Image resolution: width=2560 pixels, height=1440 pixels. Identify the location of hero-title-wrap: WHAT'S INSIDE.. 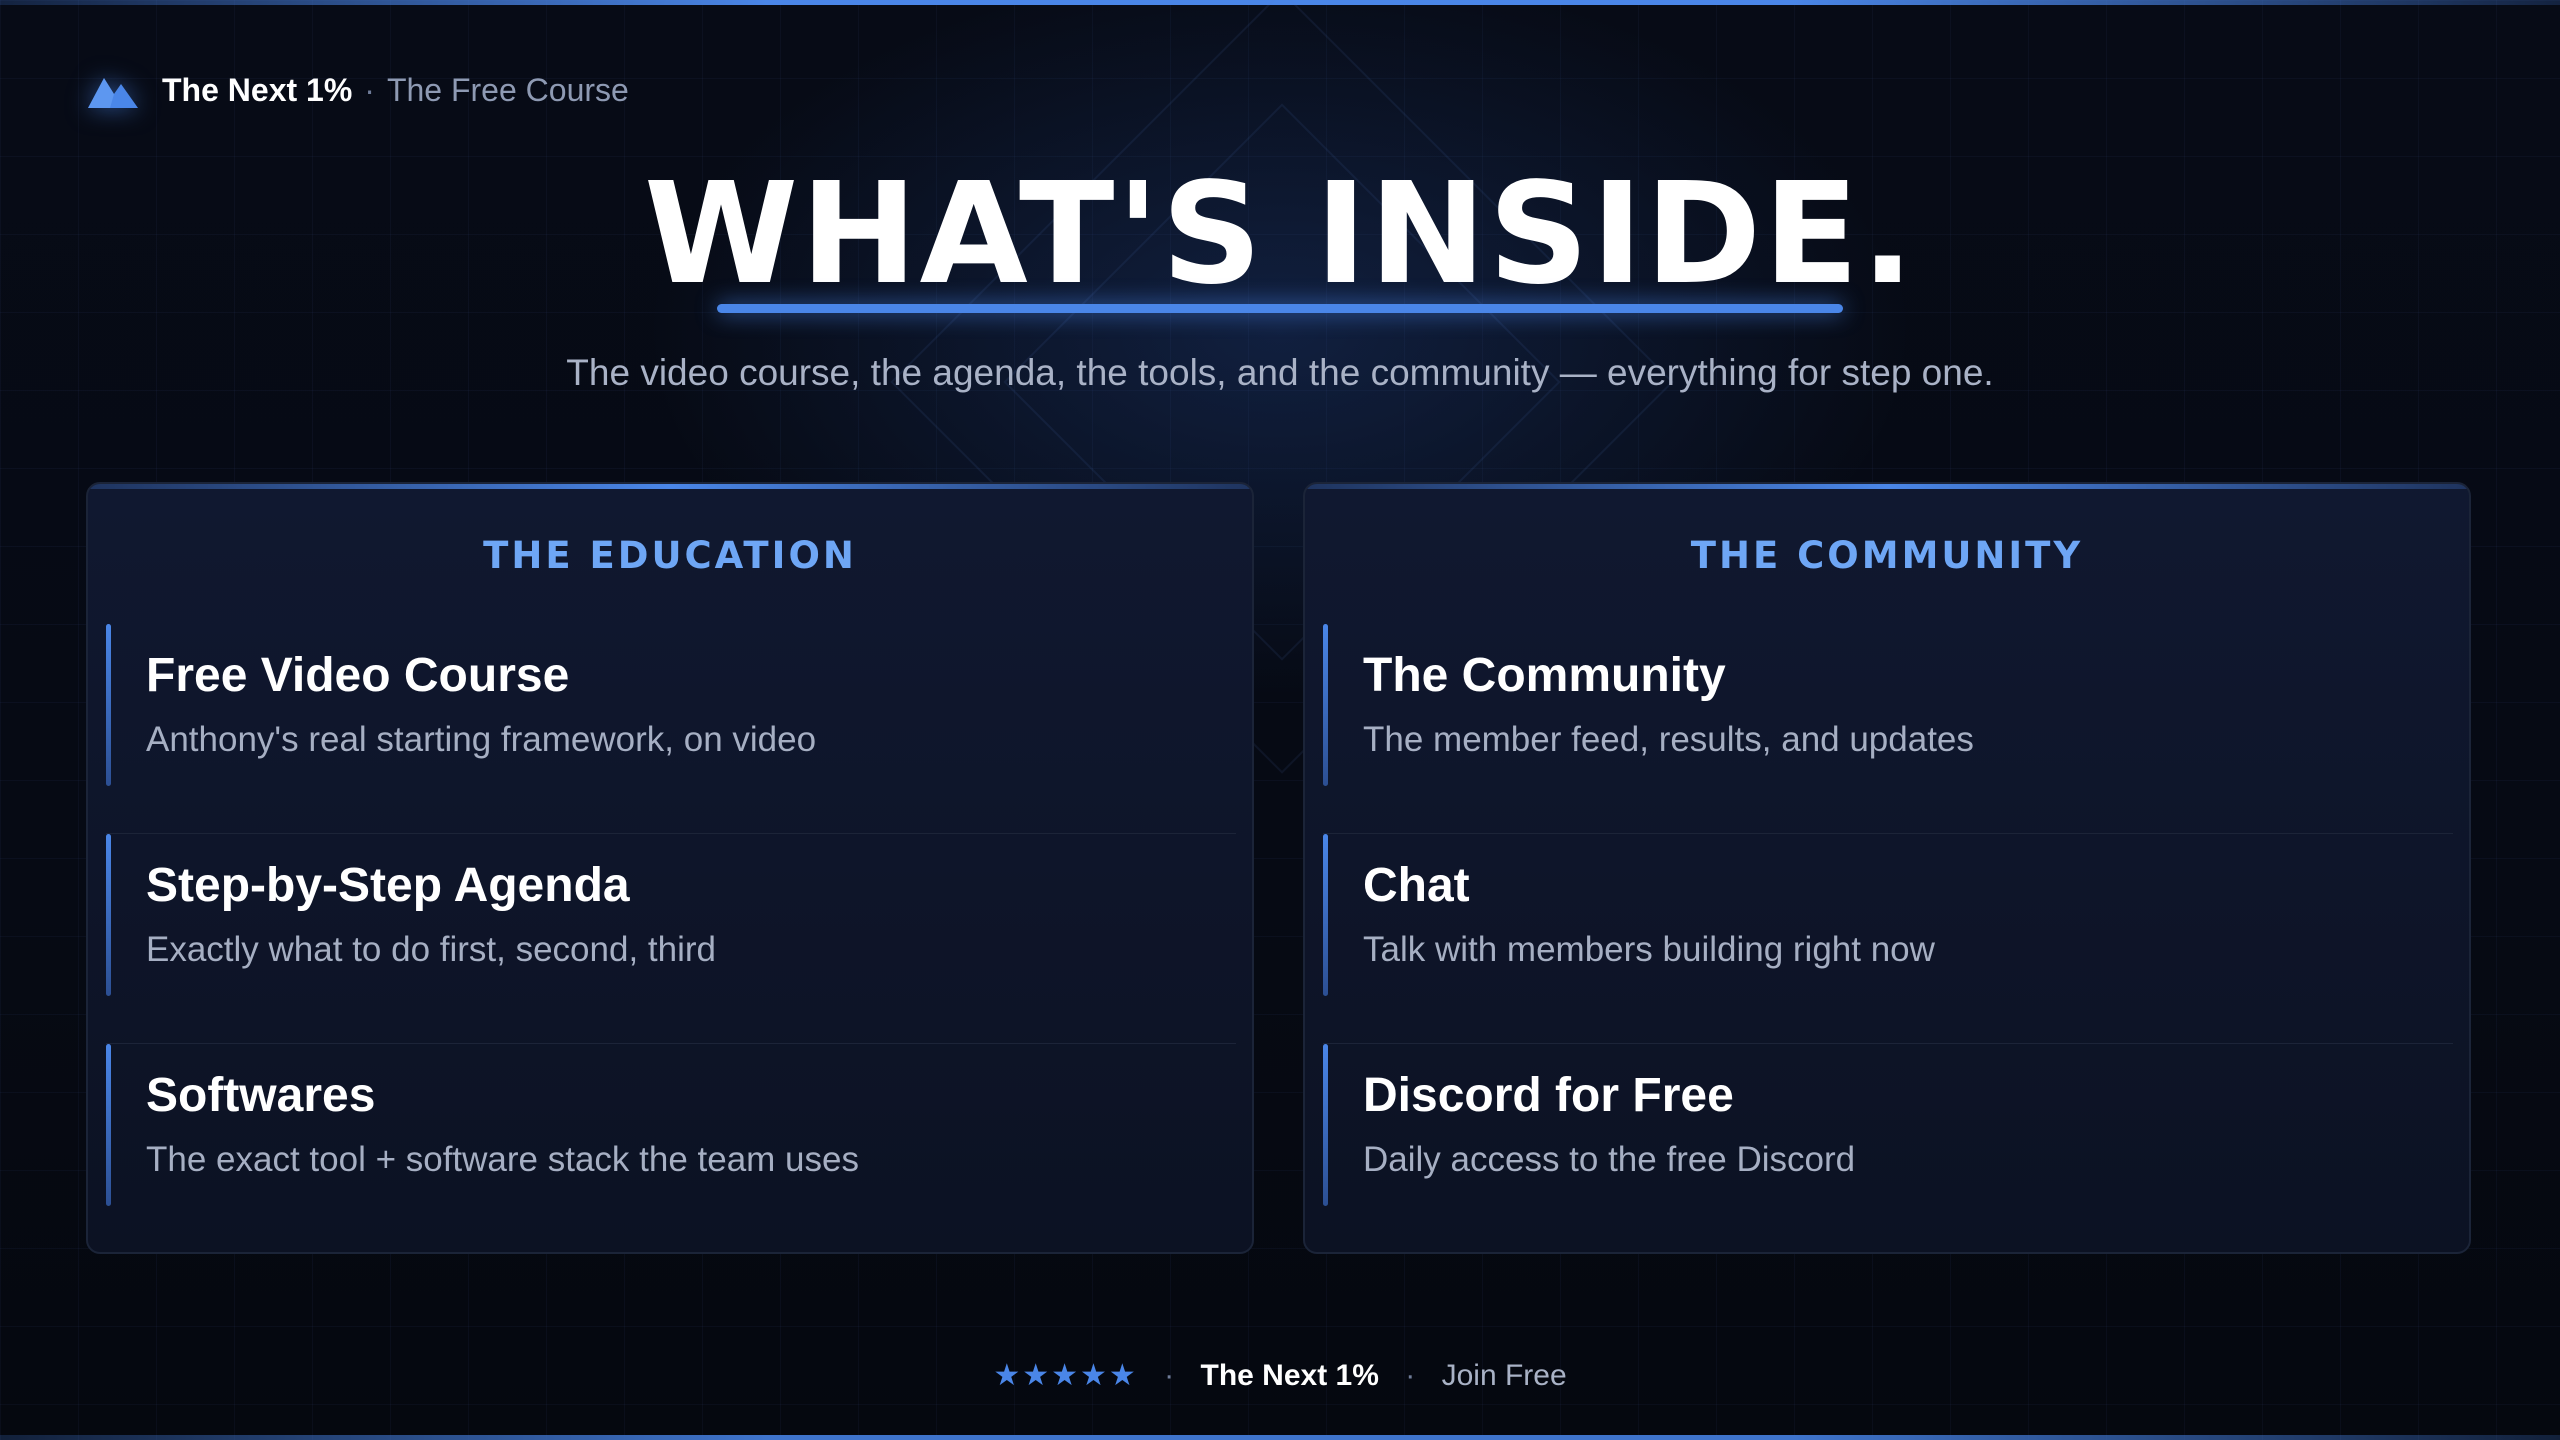
(1280, 235).